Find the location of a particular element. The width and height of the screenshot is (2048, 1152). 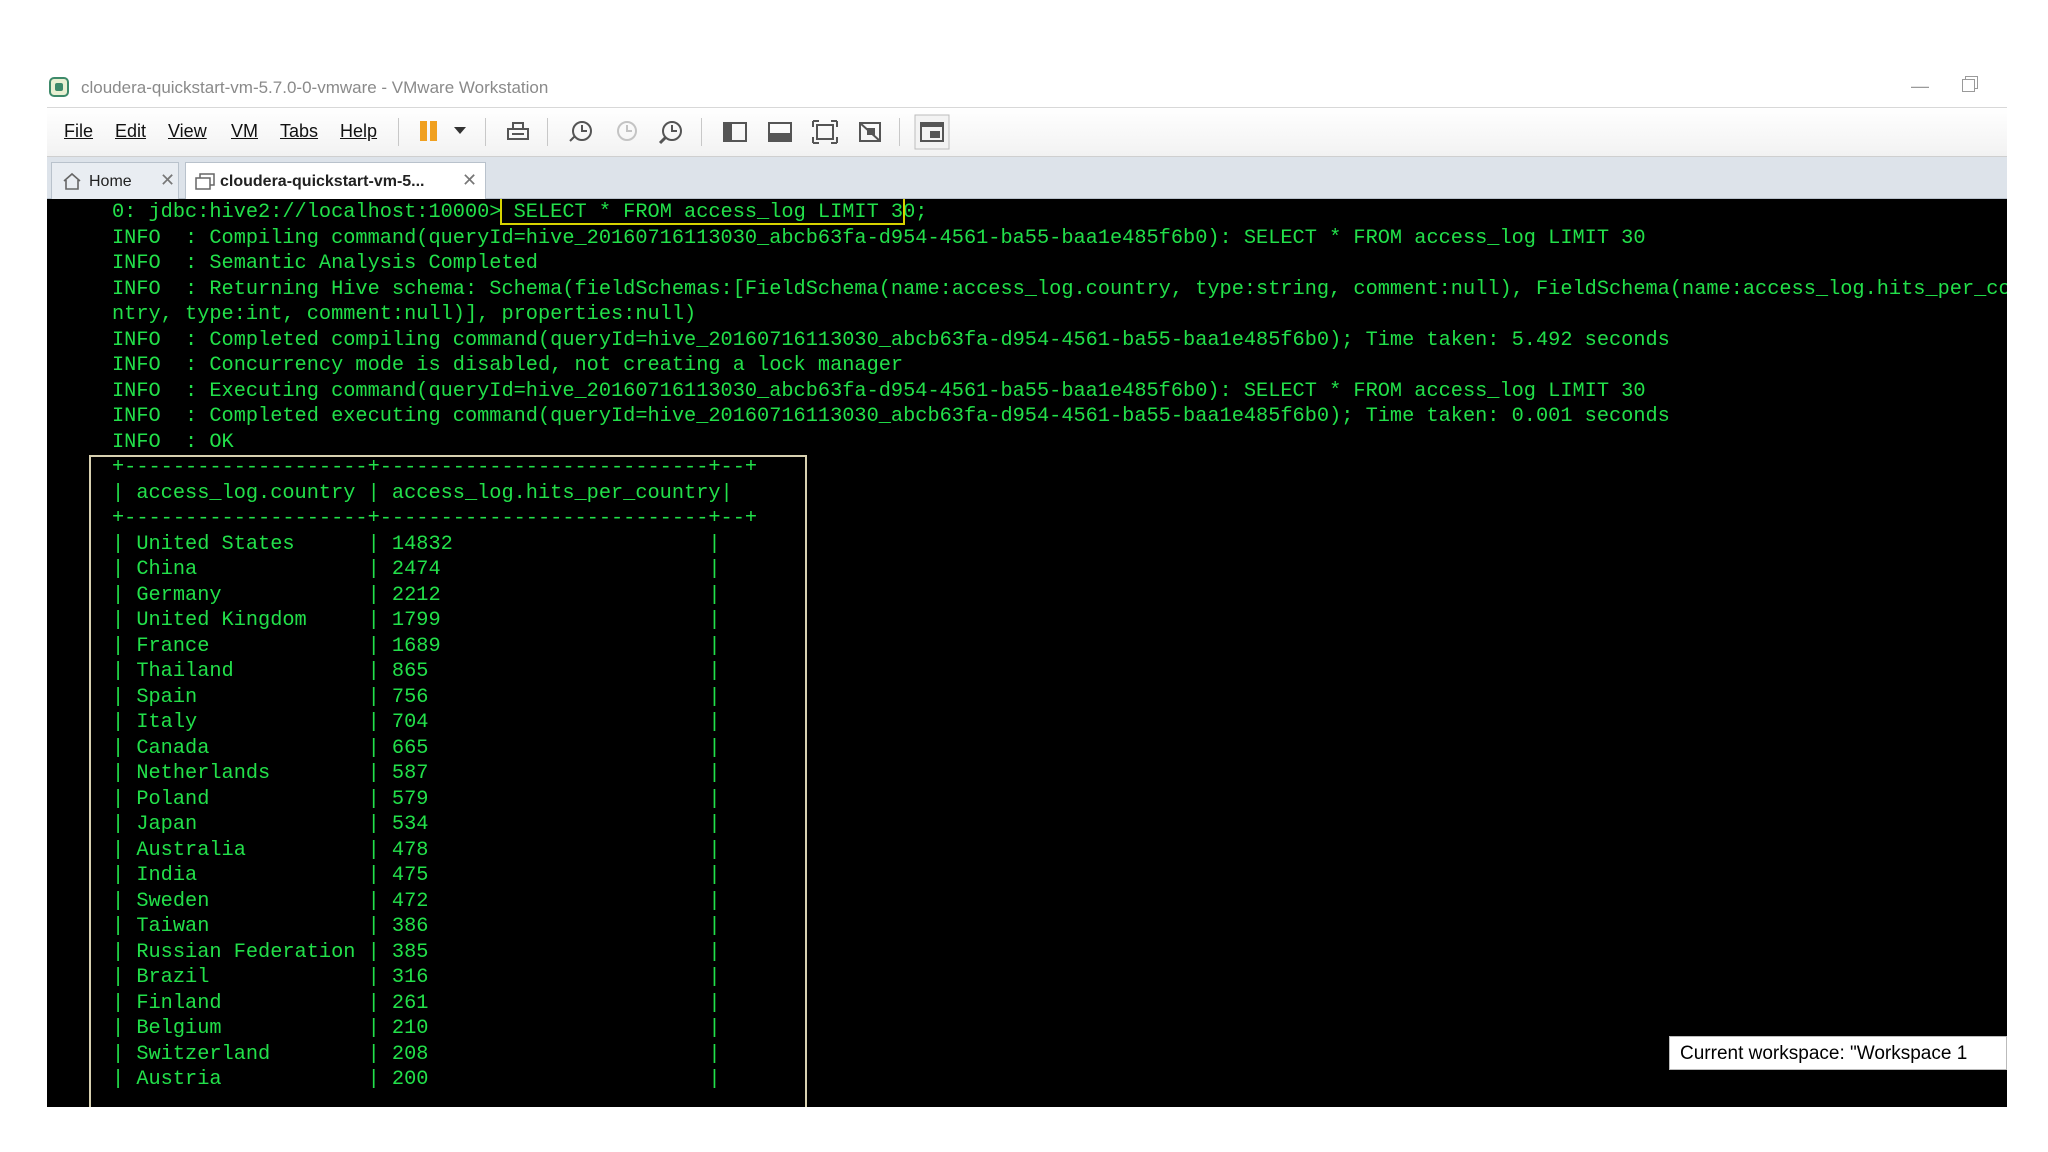

tab-vm: cloudera-quickstart-vm-5... ✕ is located at coordinates (335, 180).